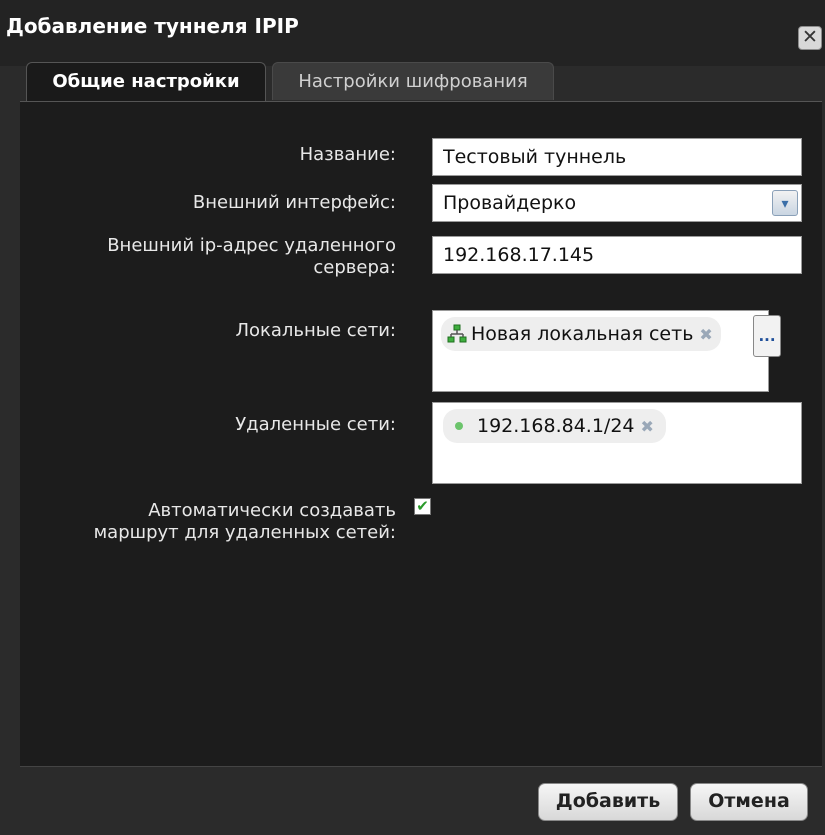  I want to click on subnet-dot-icon, so click(459, 426).